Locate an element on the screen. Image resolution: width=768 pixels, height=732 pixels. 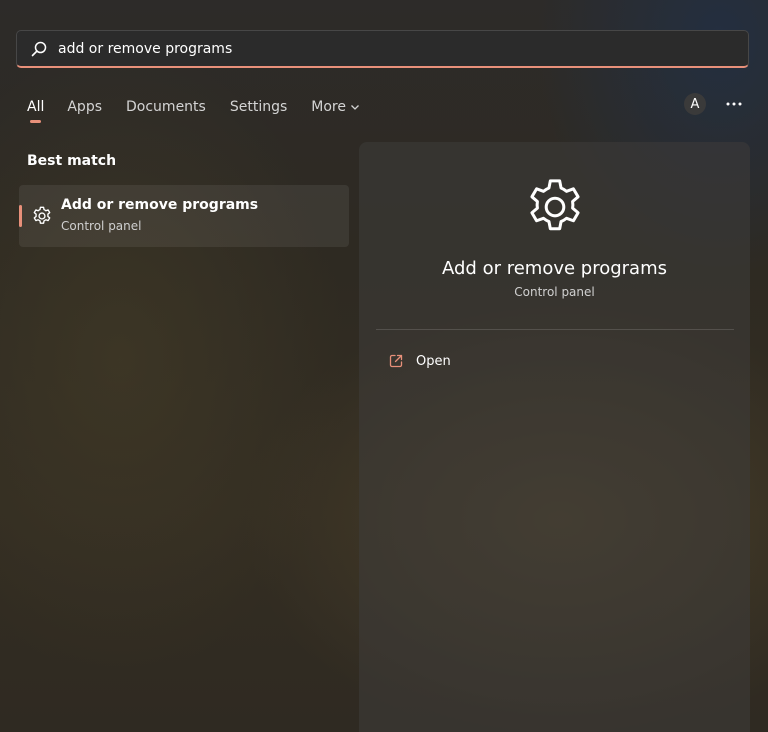
tab-all: All is located at coordinates (36, 109).